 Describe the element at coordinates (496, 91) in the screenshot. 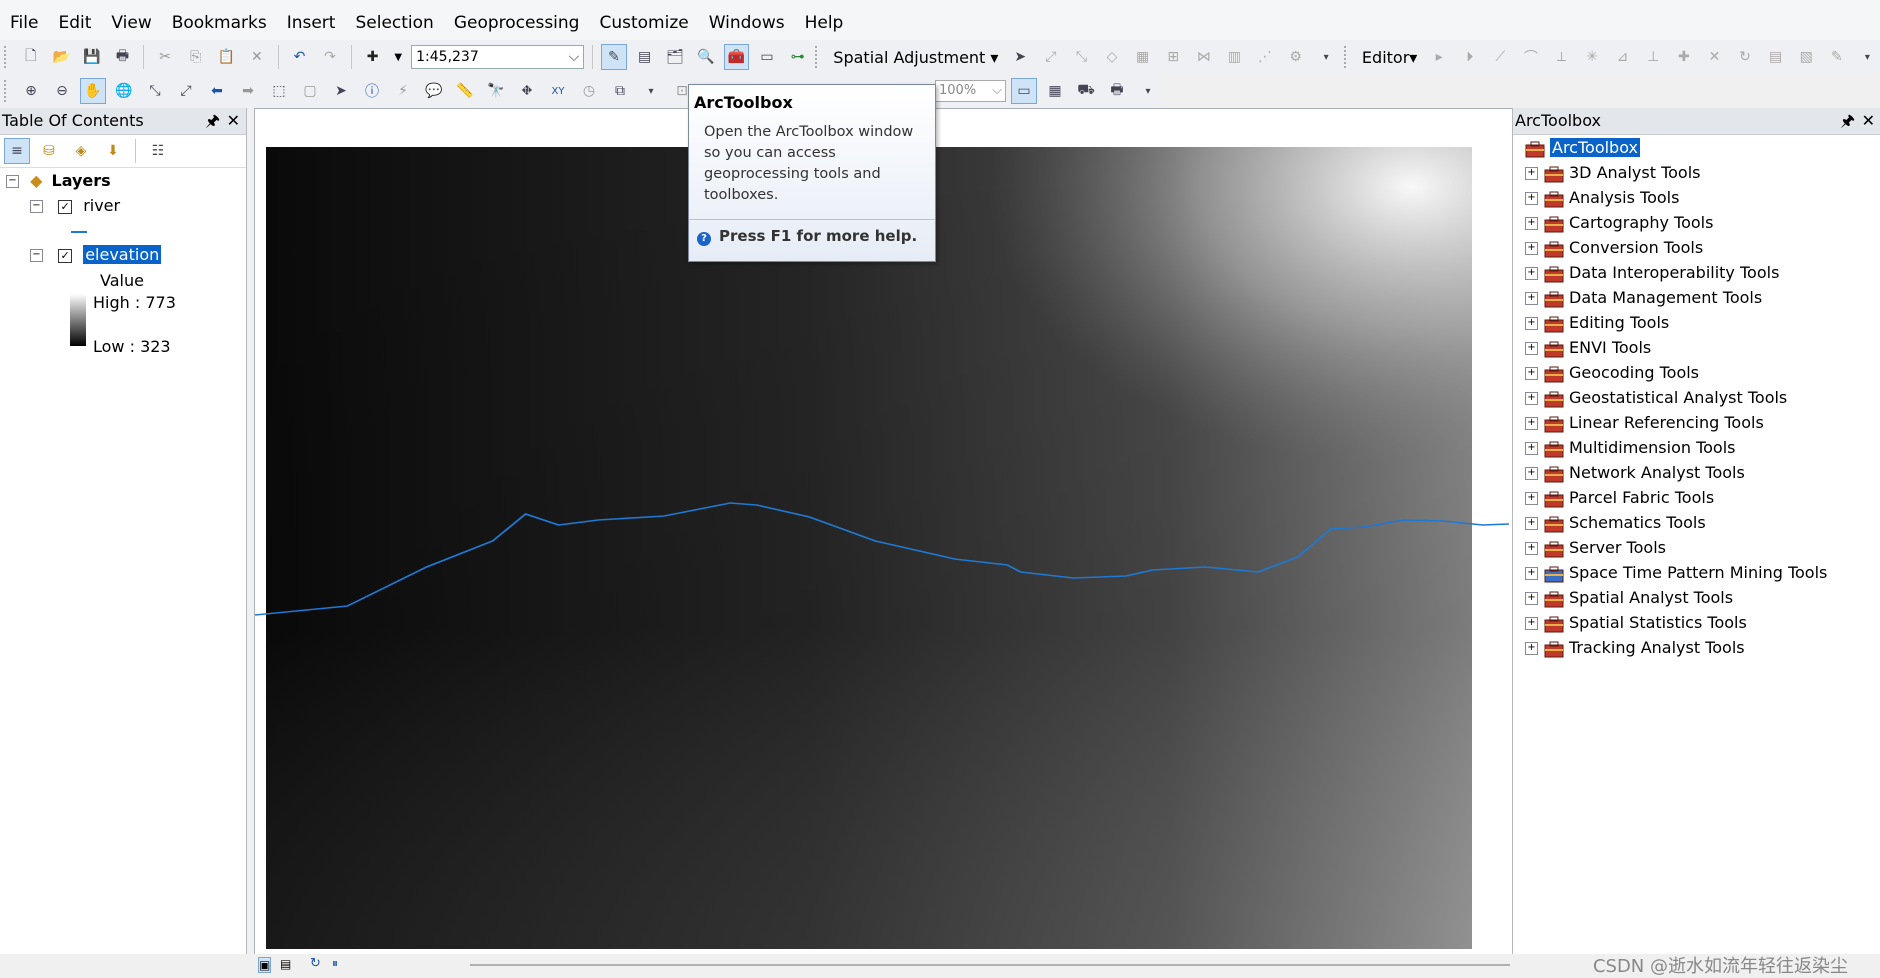

I see `find-icon: 🔭` at that location.